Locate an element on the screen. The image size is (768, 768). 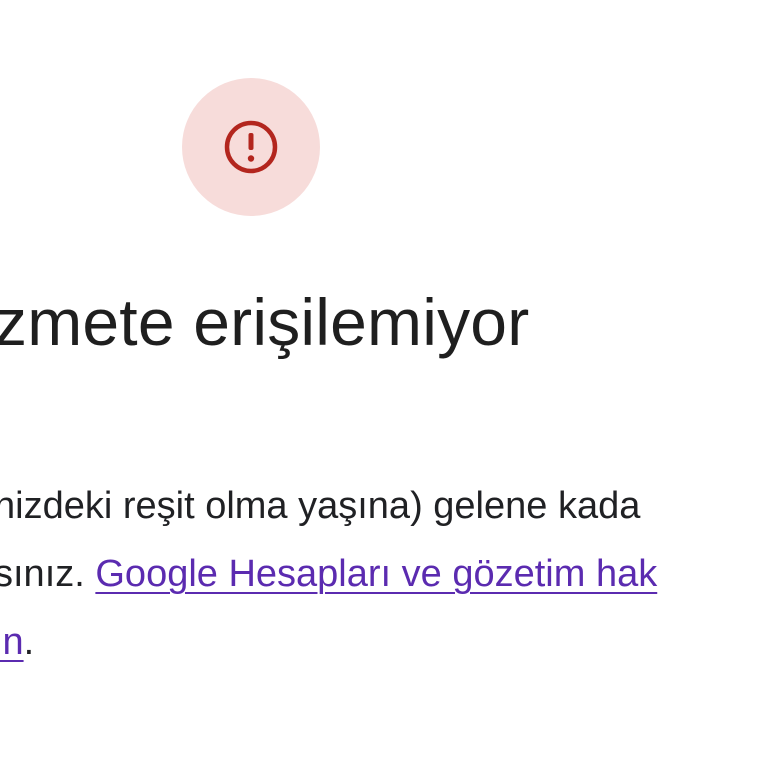
message-line-2-prefix: sınız. is located at coordinates (48, 574).